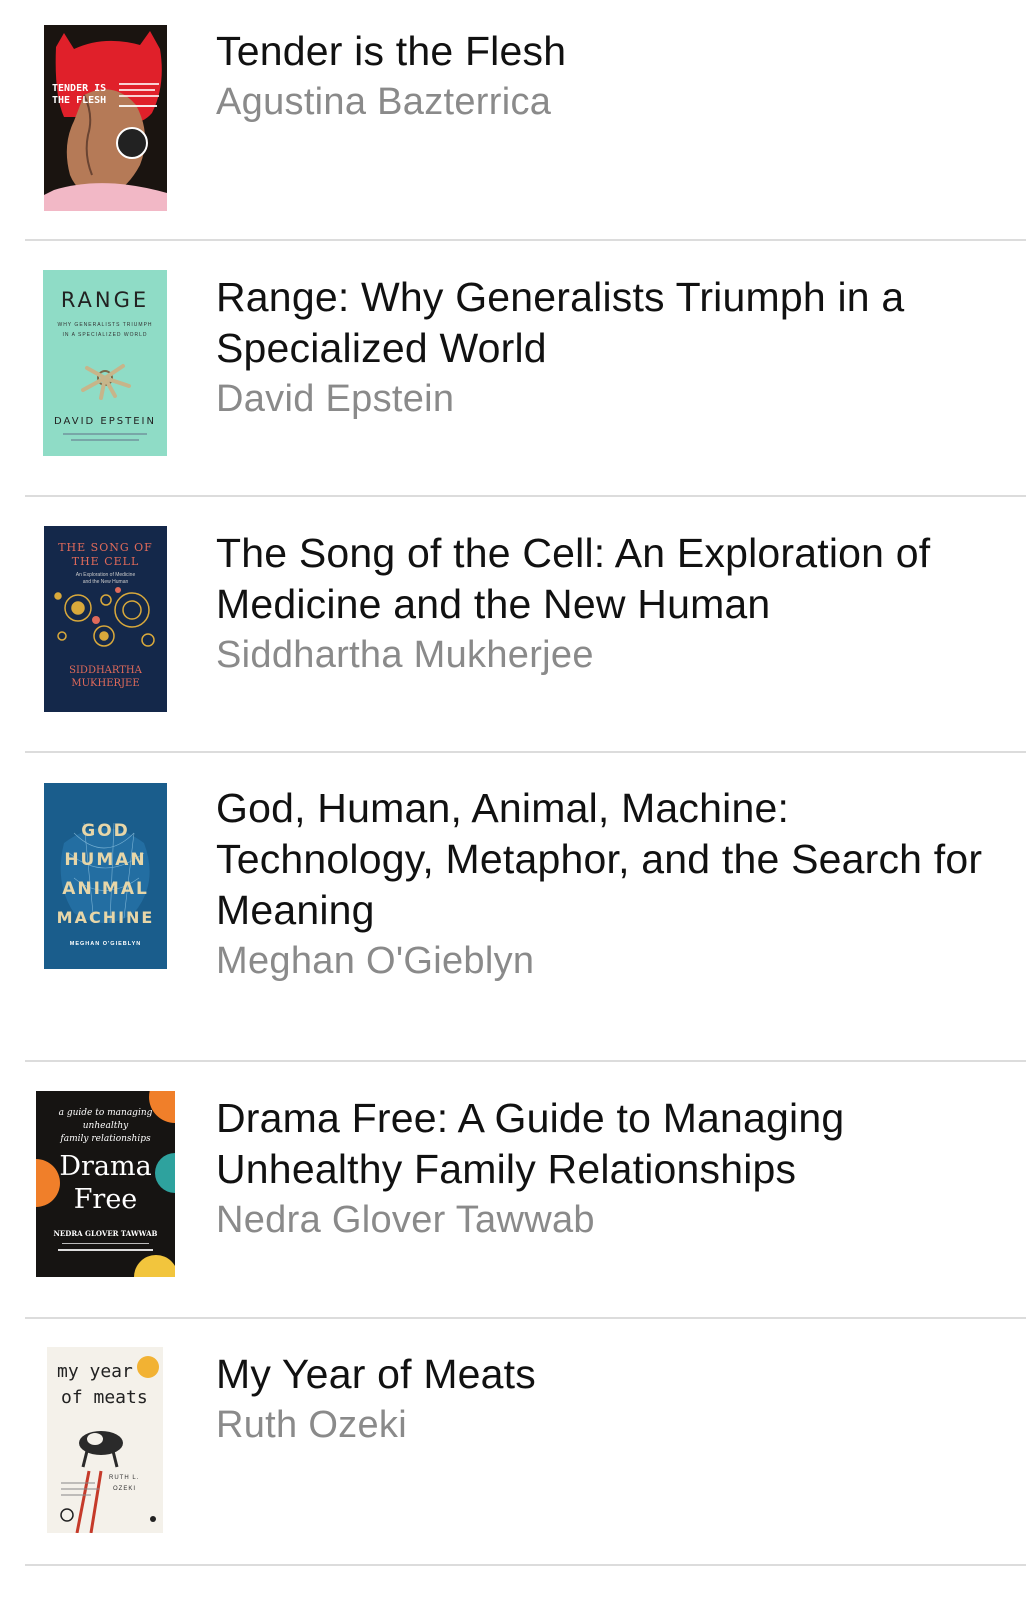 The image size is (1026, 1615). Describe the element at coordinates (105, 1199) in the screenshot. I see `cover-title: Free` at that location.